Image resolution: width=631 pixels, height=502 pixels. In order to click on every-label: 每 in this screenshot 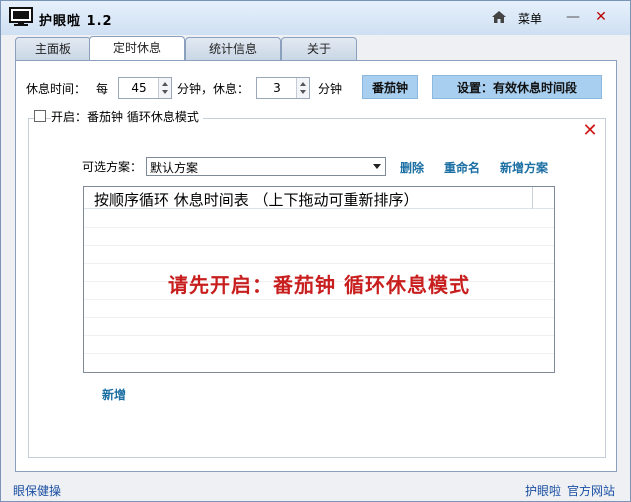, I will do `click(102, 89)`.